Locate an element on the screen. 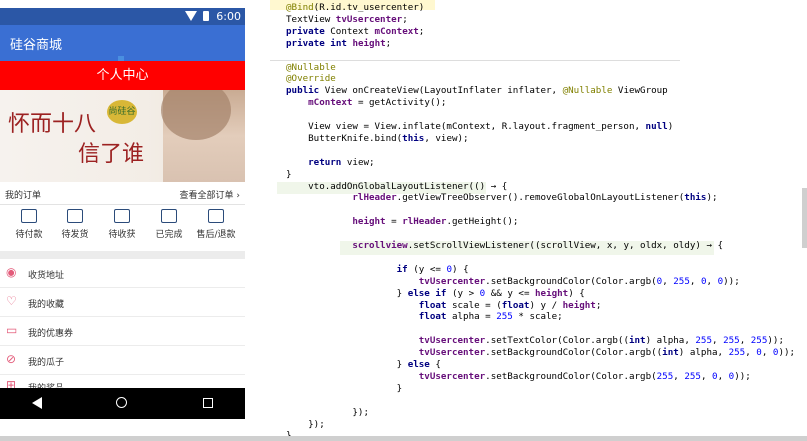  banner: 怀而十八 信了谁 尚硅谷 is located at coordinates (122, 136).